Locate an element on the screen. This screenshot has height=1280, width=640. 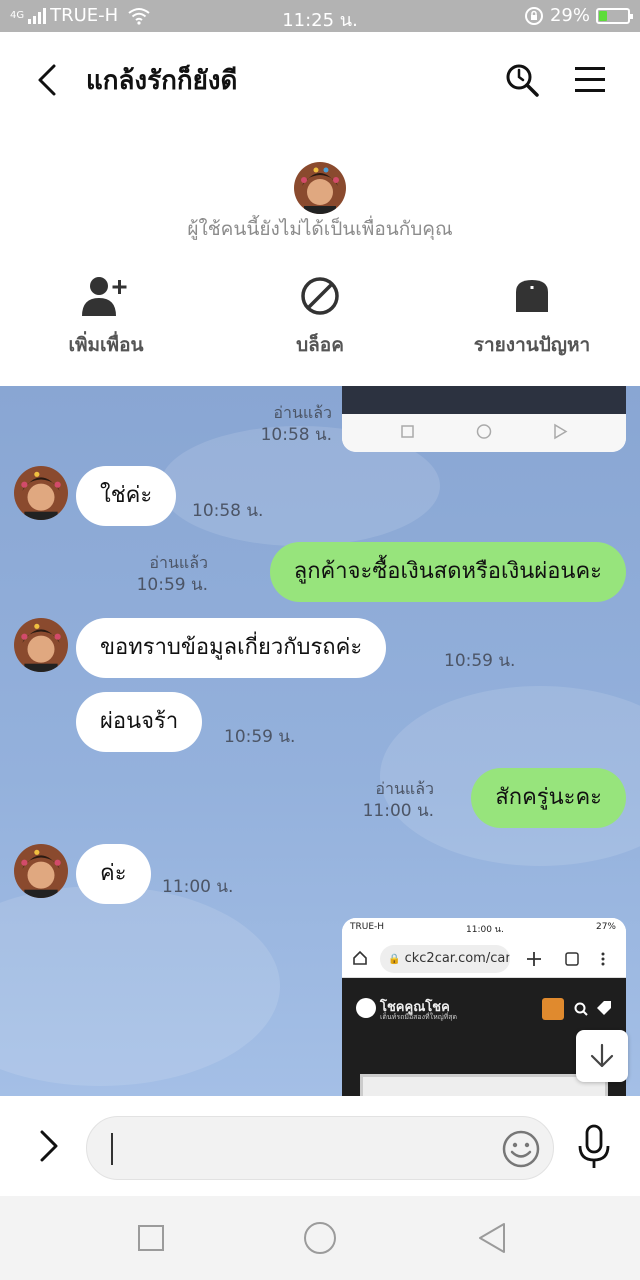
back-button is located at coordinates (48, 80).